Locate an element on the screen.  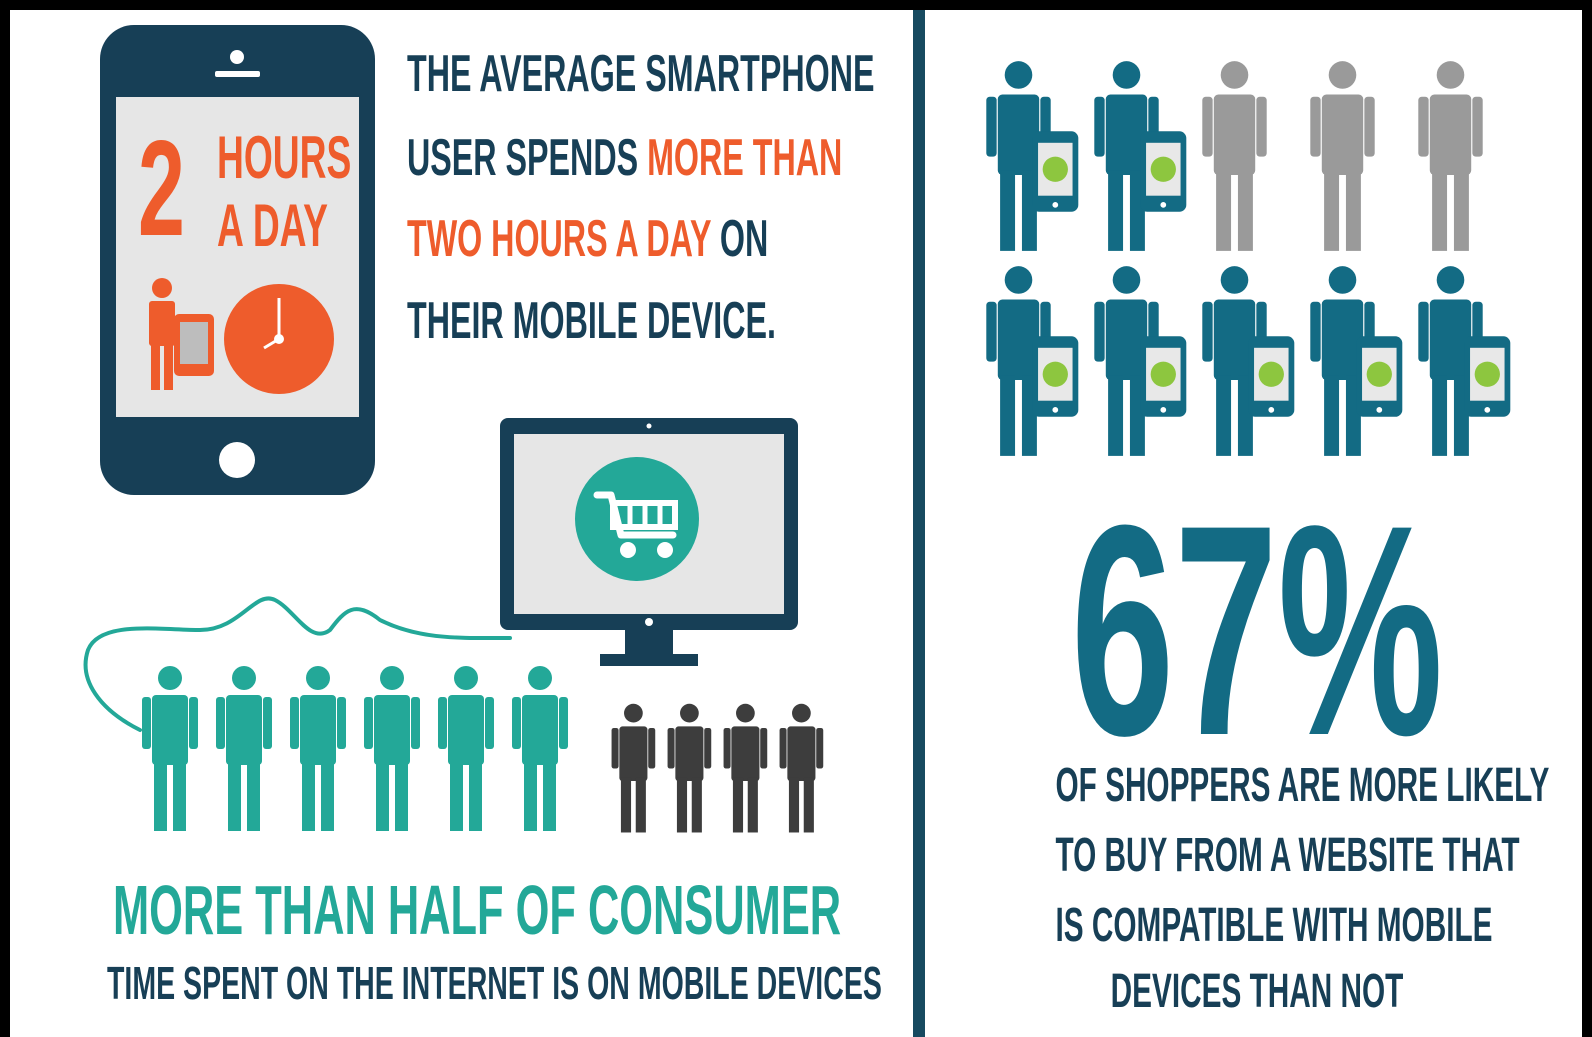
percent-value: 67% is located at coordinates (1257, 630).